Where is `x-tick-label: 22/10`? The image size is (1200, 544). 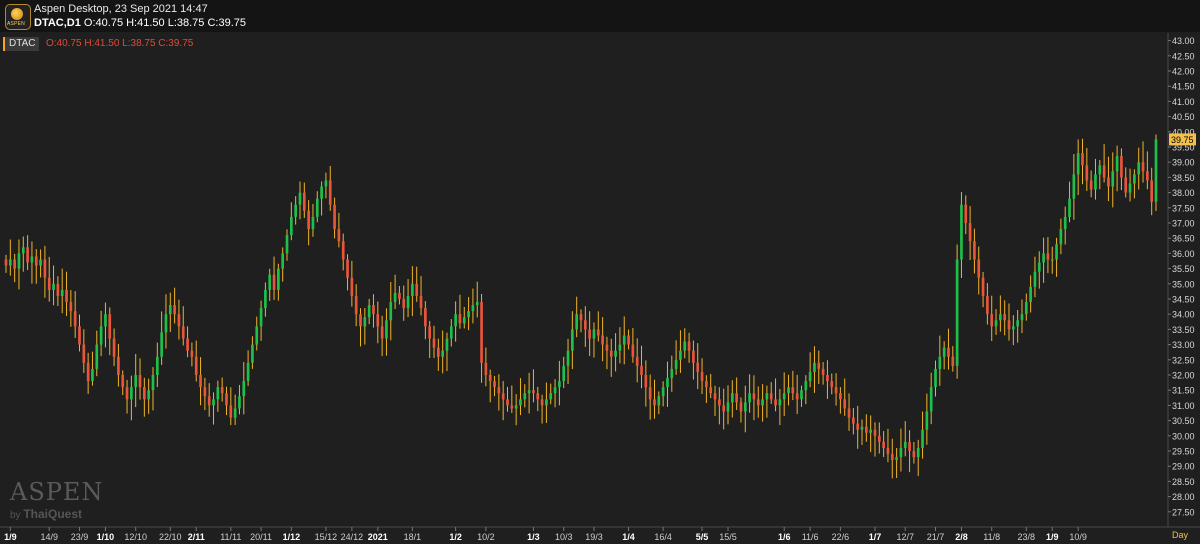
x-tick-label: 22/10 is located at coordinates (170, 537).